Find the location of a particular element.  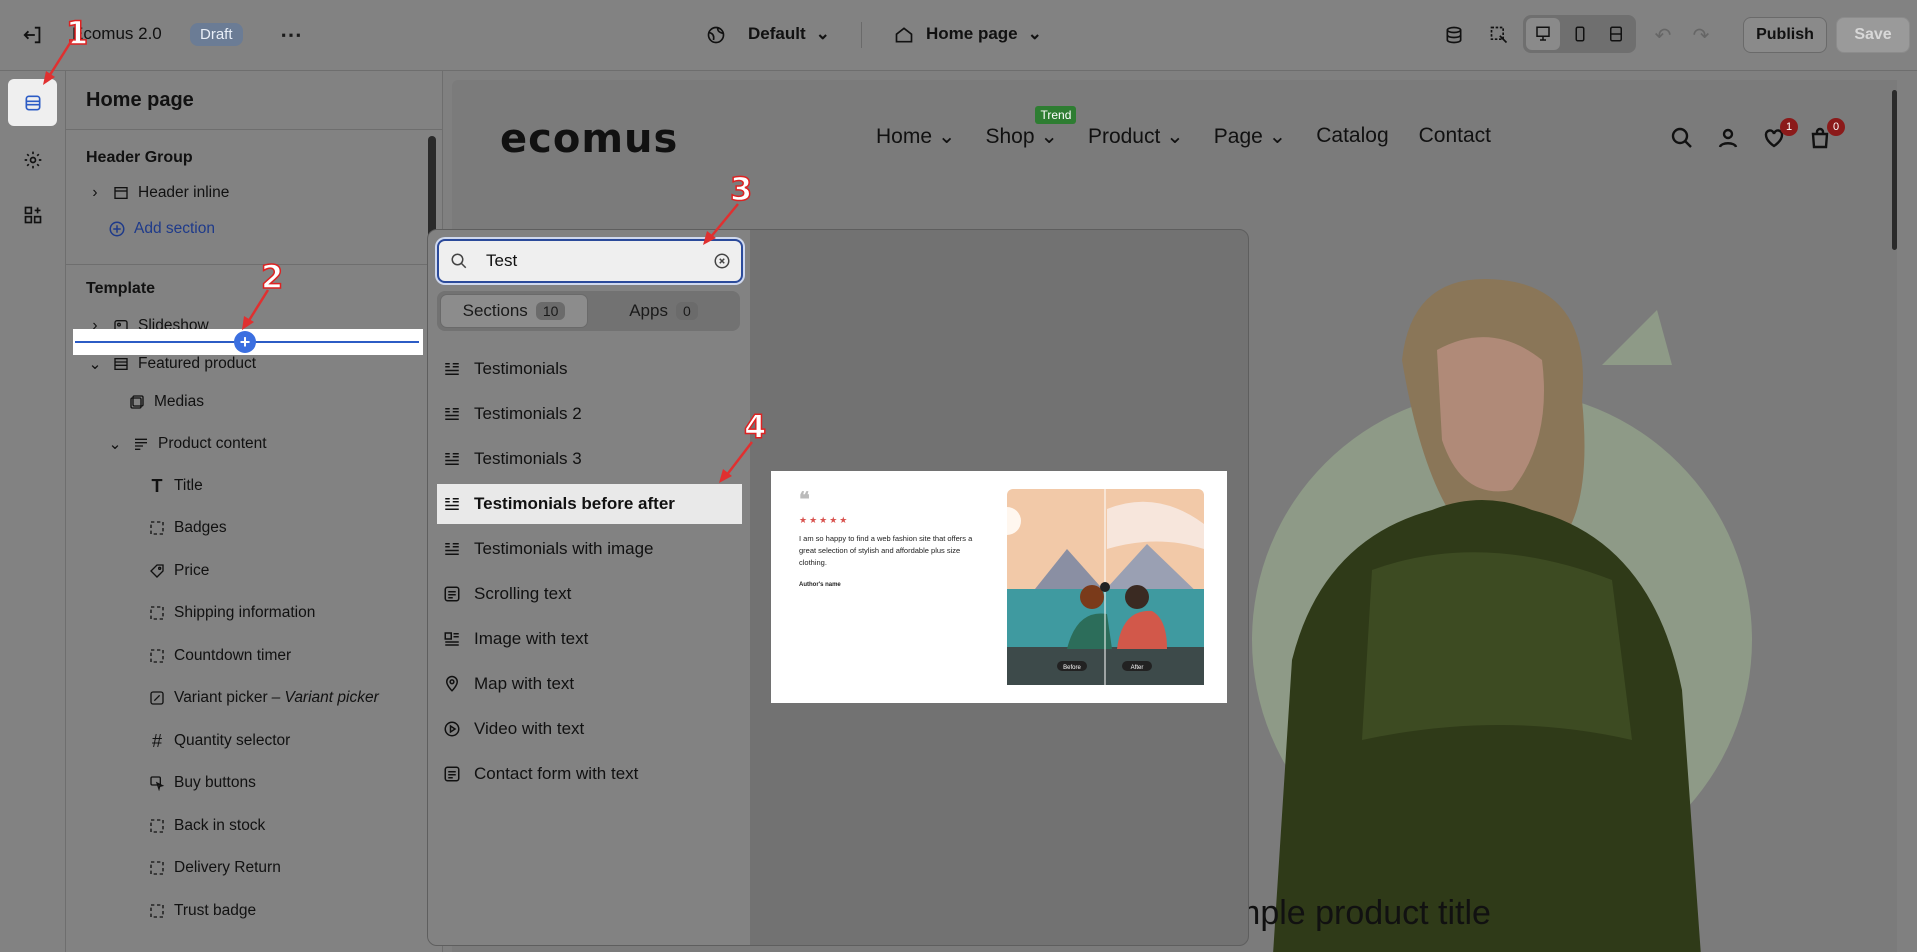

block-label: Variant picker is located at coordinates (221, 697).